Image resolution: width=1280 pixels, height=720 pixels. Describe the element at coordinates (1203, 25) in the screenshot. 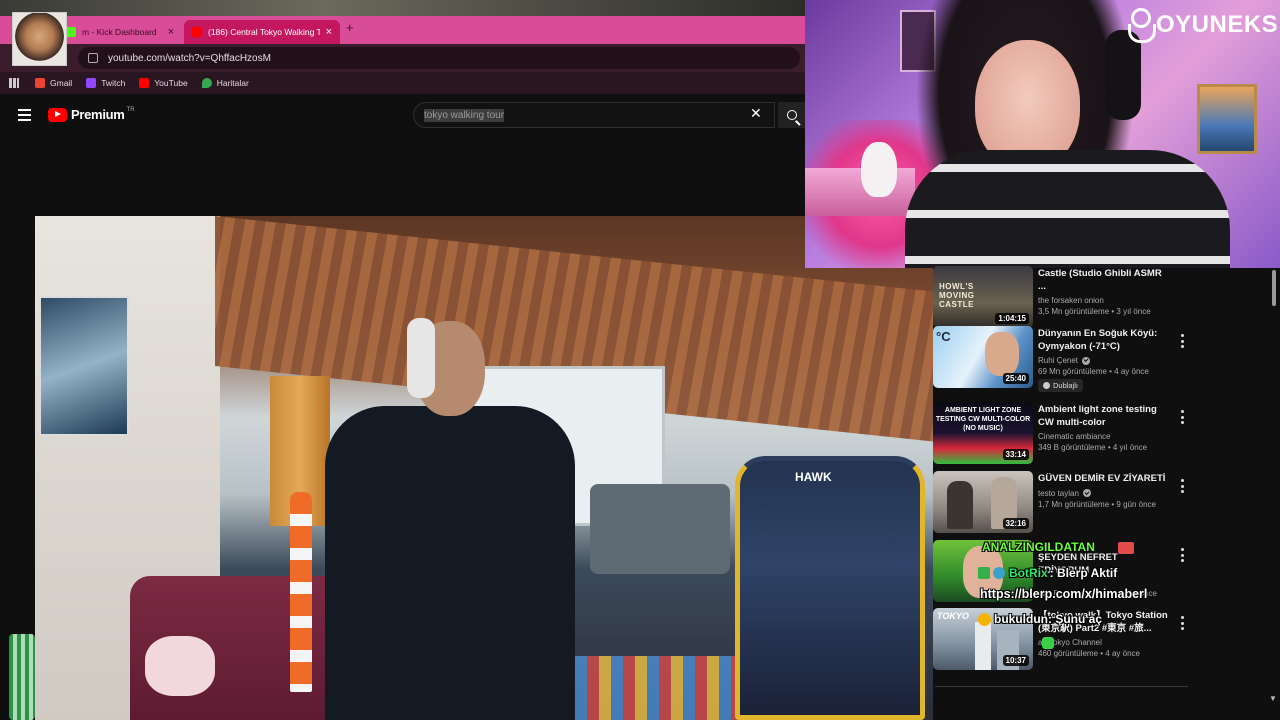

I see `channel-logo: OYUNEKS` at that location.